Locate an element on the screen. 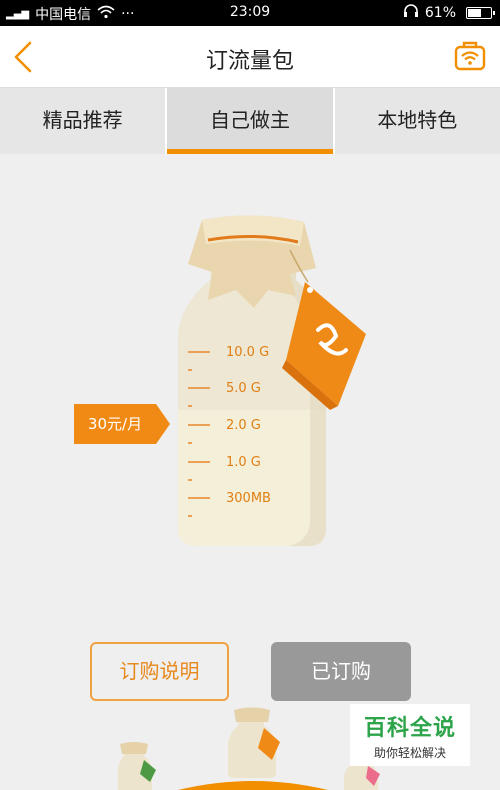 This screenshot has width=500, height=790. page-title: 订流量包 is located at coordinates (249, 61).